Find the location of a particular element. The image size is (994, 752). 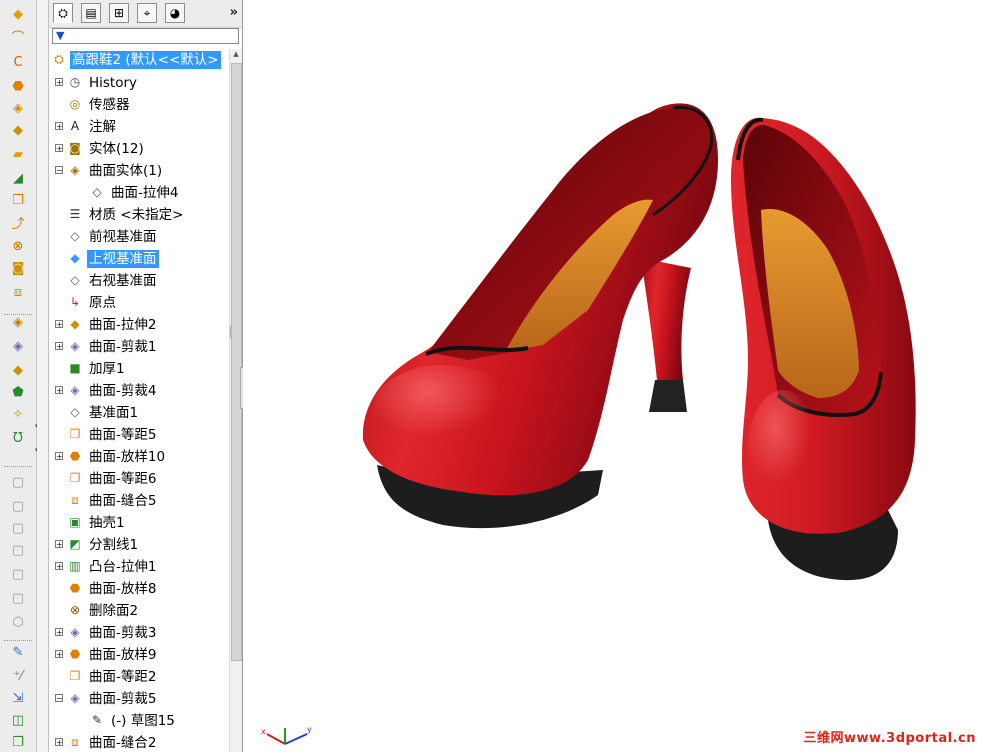

knit-surface-icon: ❐ is located at coordinates (18, 200).